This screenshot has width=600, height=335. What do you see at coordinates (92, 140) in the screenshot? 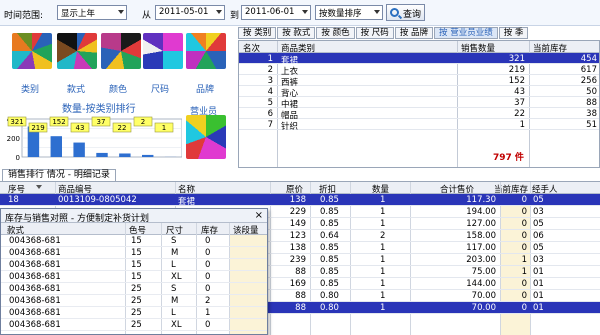
I see `category-bar-chart: 400200032121915243372221` at bounding box center [92, 140].